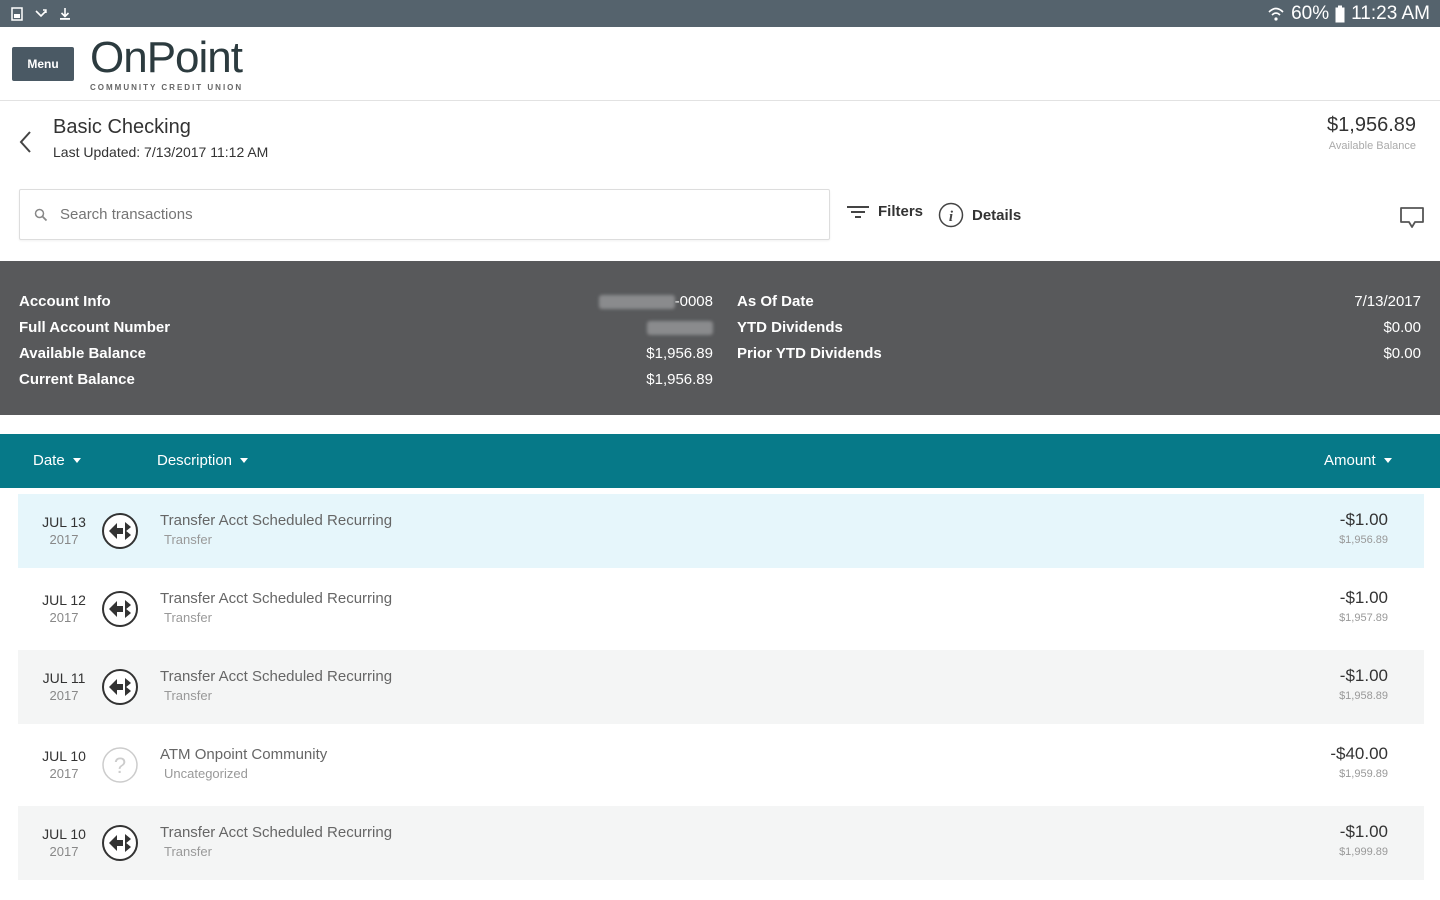  What do you see at coordinates (65, 13) in the screenshot?
I see `download-icon` at bounding box center [65, 13].